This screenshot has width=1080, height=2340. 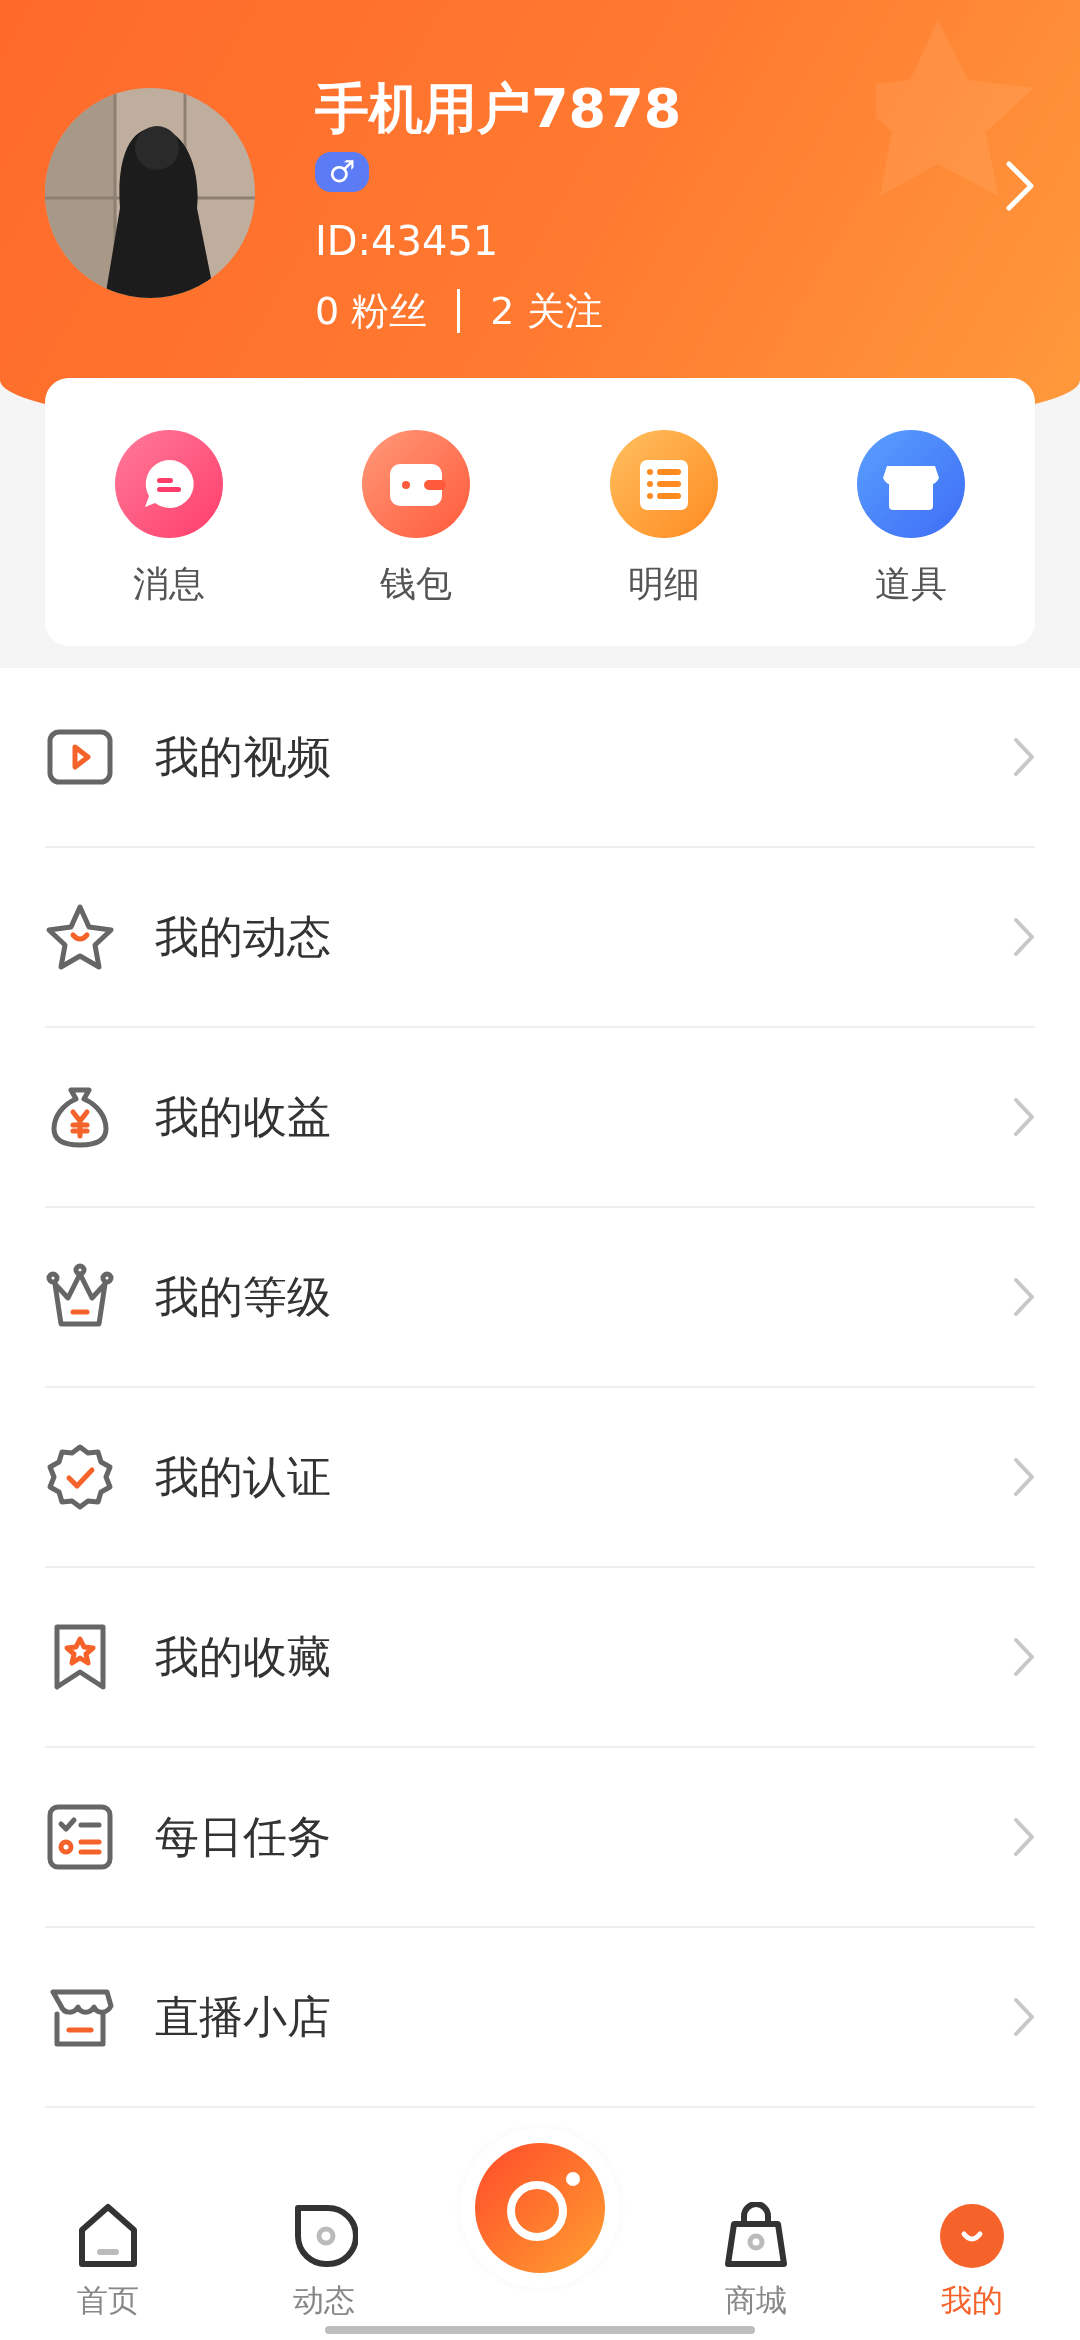 I want to click on shortcut-button: 钱包, so click(x=416, y=518).